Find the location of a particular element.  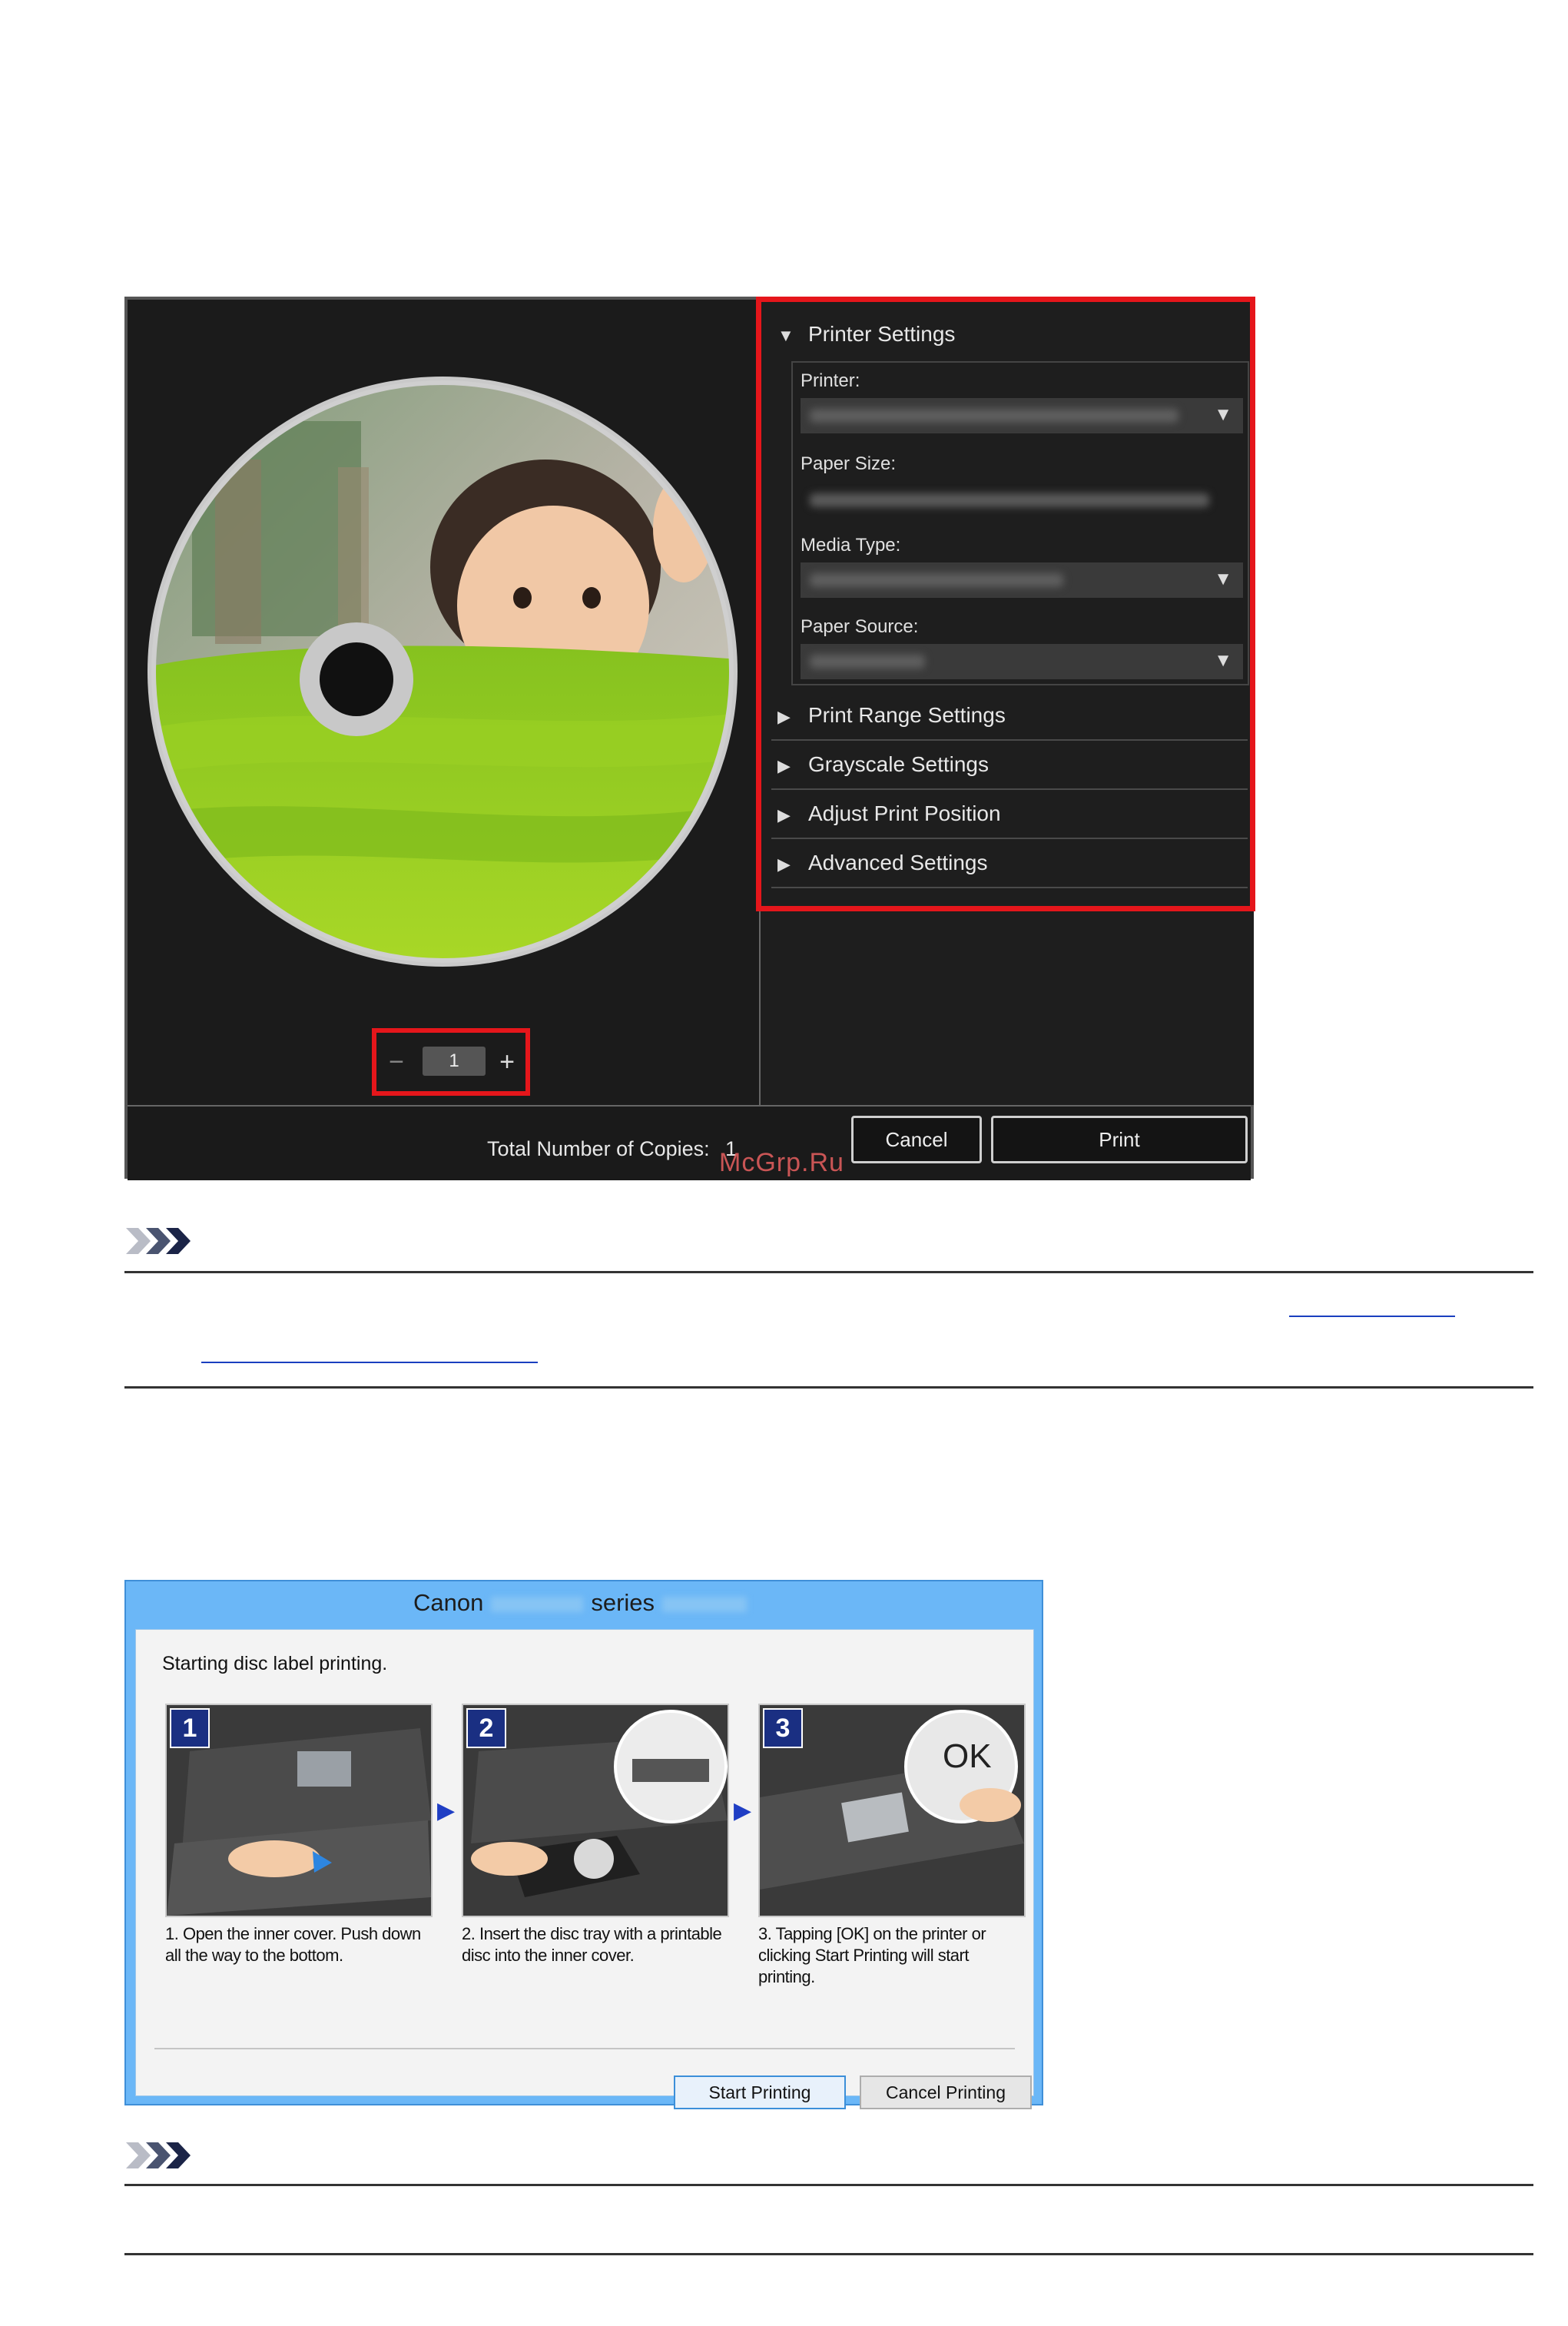

watermark-text: McGrp.Ru is located at coordinates (781, 1162).